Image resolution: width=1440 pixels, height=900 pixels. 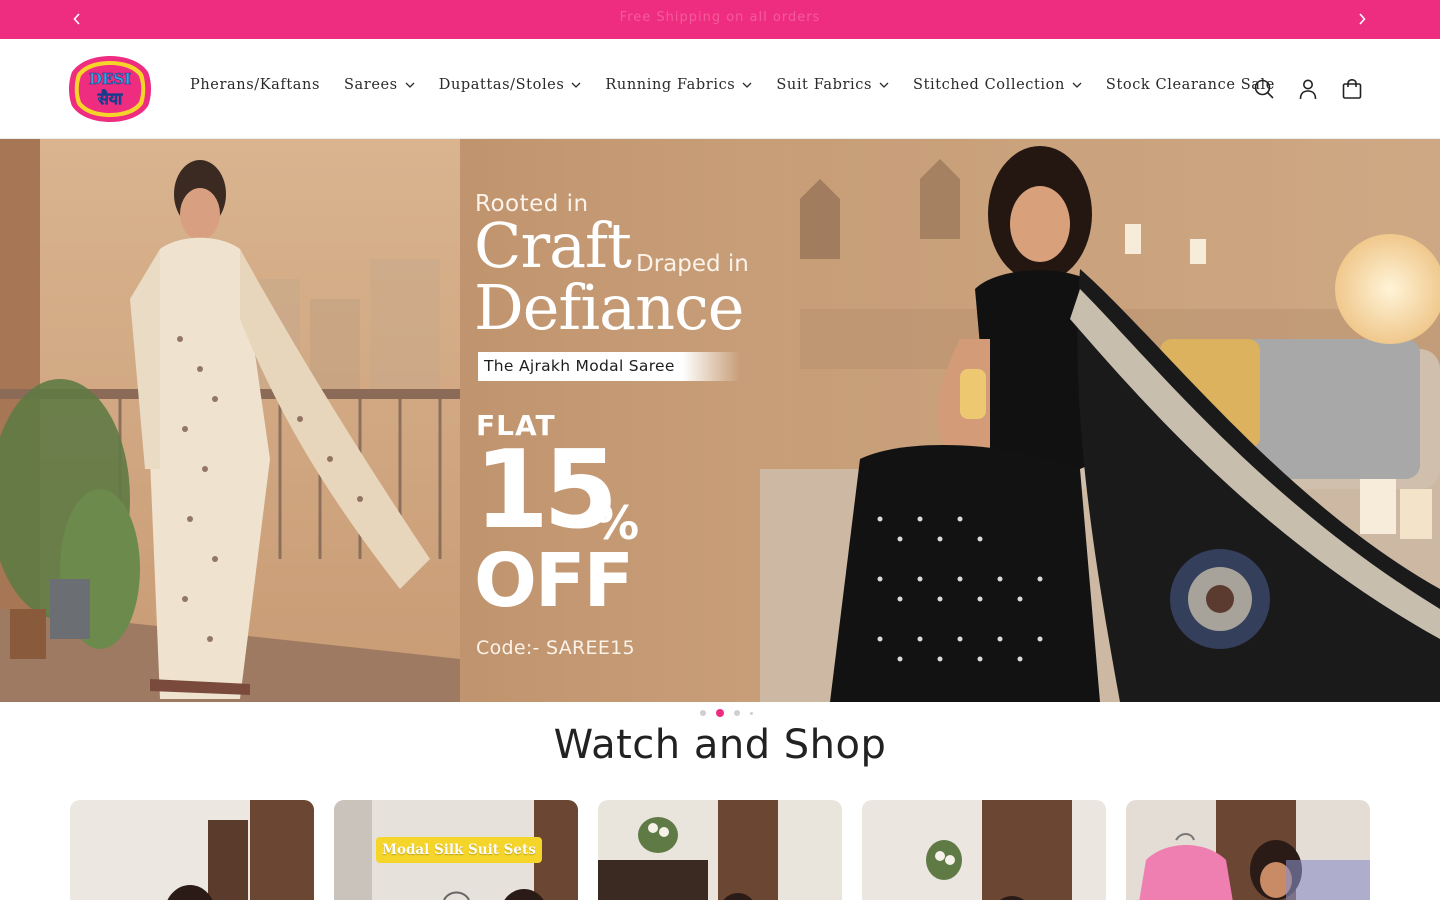 I want to click on hero-tagline: The Ajrakh Modal Saree, so click(x=579, y=366).